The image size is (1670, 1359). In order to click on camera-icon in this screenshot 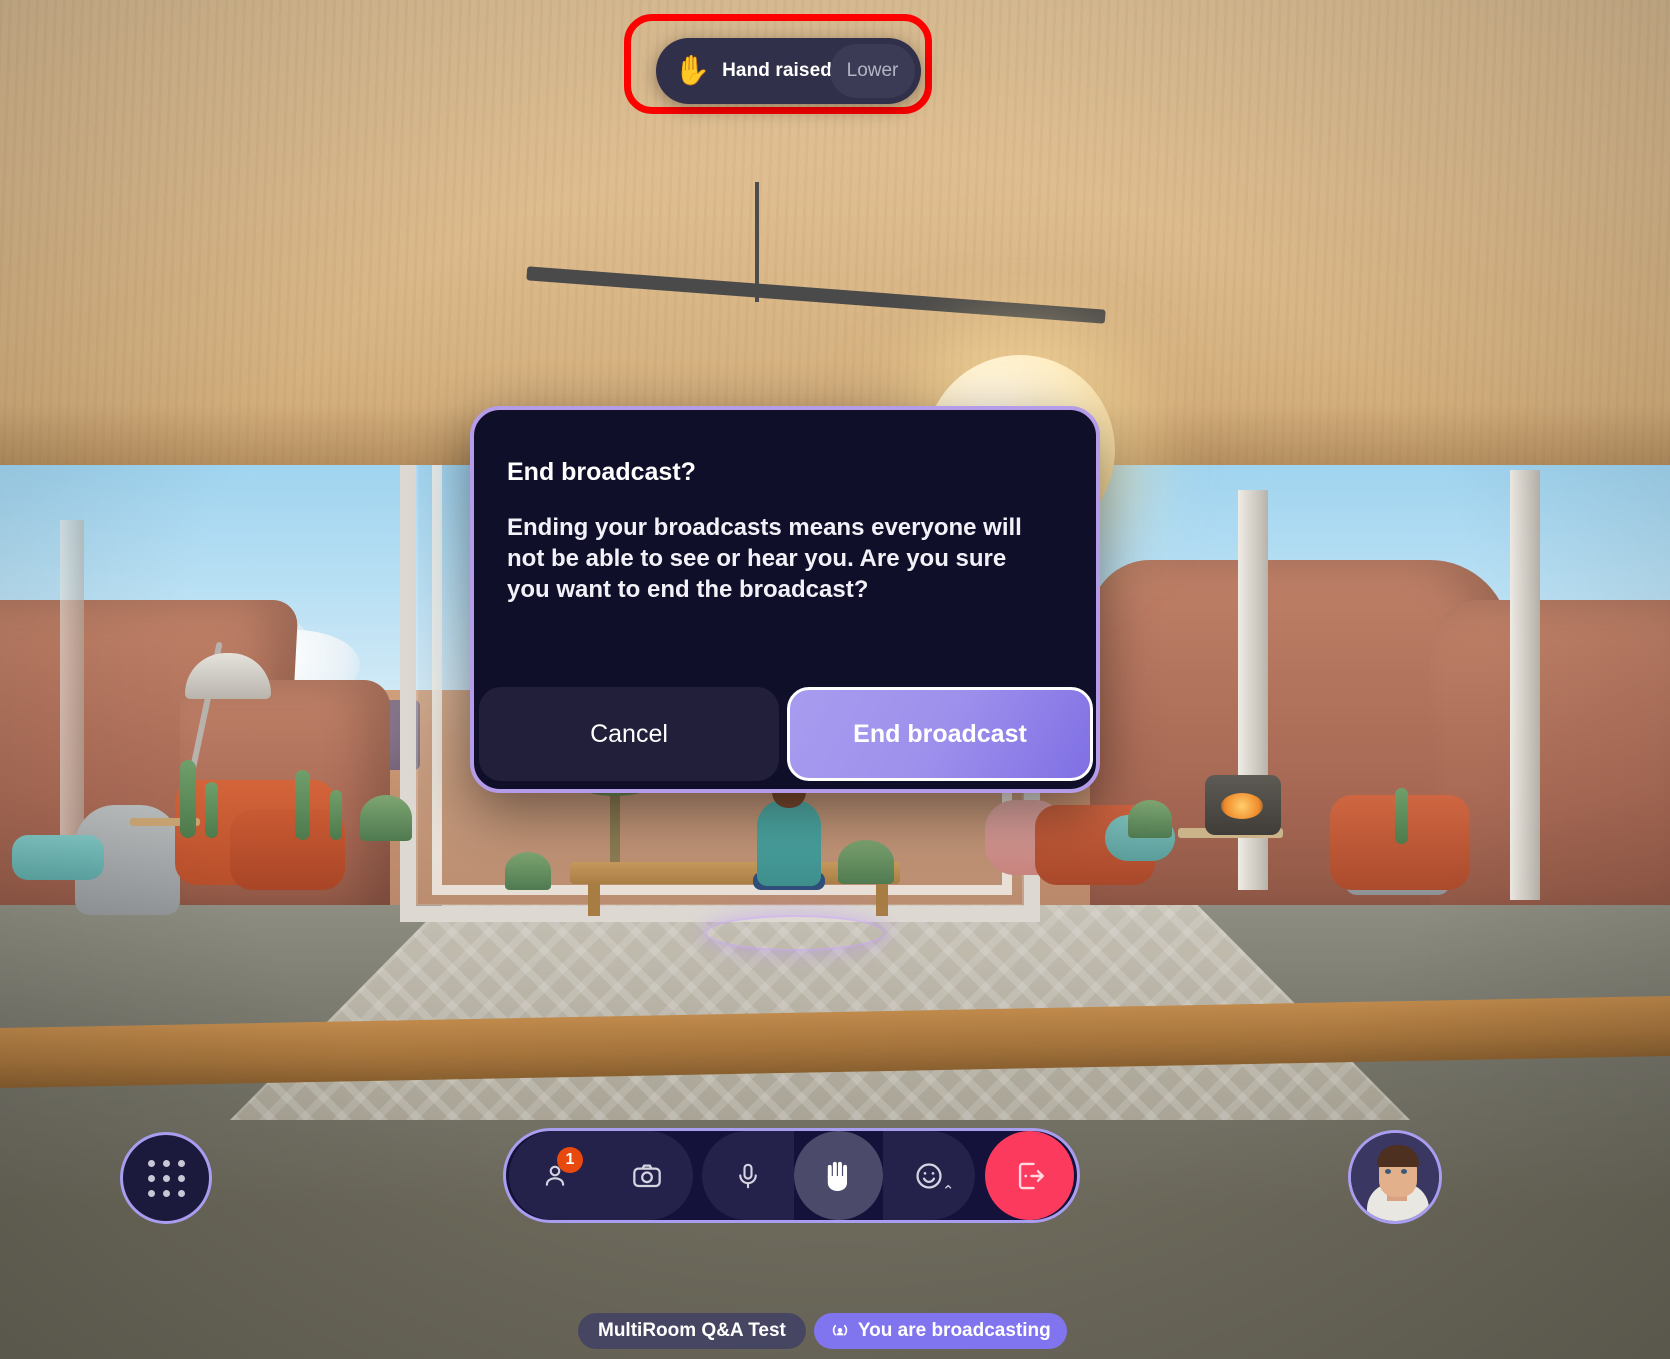, I will do `click(647, 1175)`.